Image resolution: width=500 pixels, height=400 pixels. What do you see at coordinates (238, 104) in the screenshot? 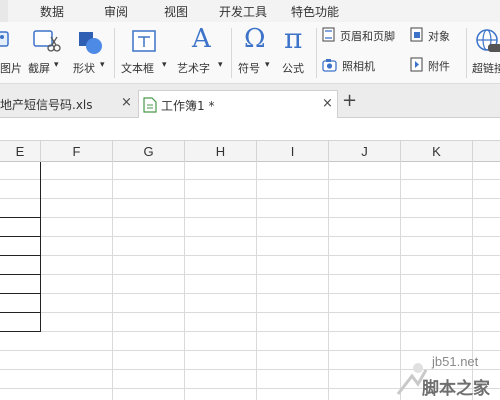
I see `tab-workbook1: 工作簿1 * ×` at bounding box center [238, 104].